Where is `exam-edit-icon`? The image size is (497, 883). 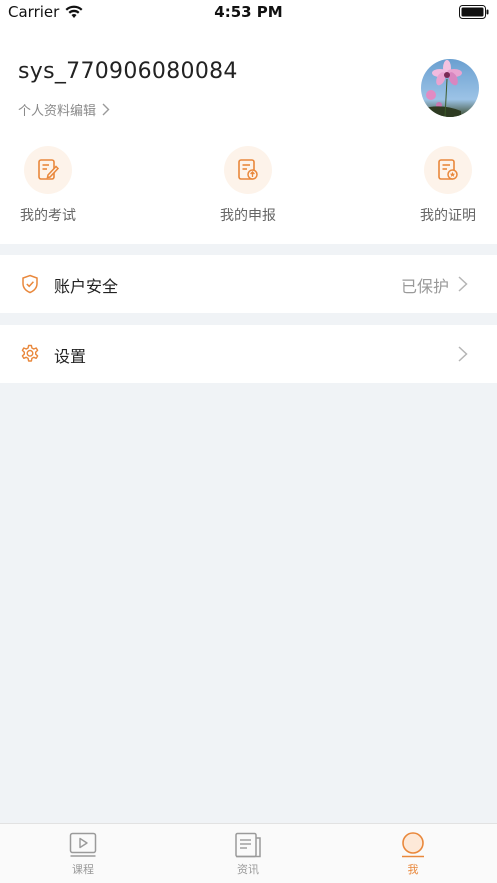 exam-edit-icon is located at coordinates (49, 169).